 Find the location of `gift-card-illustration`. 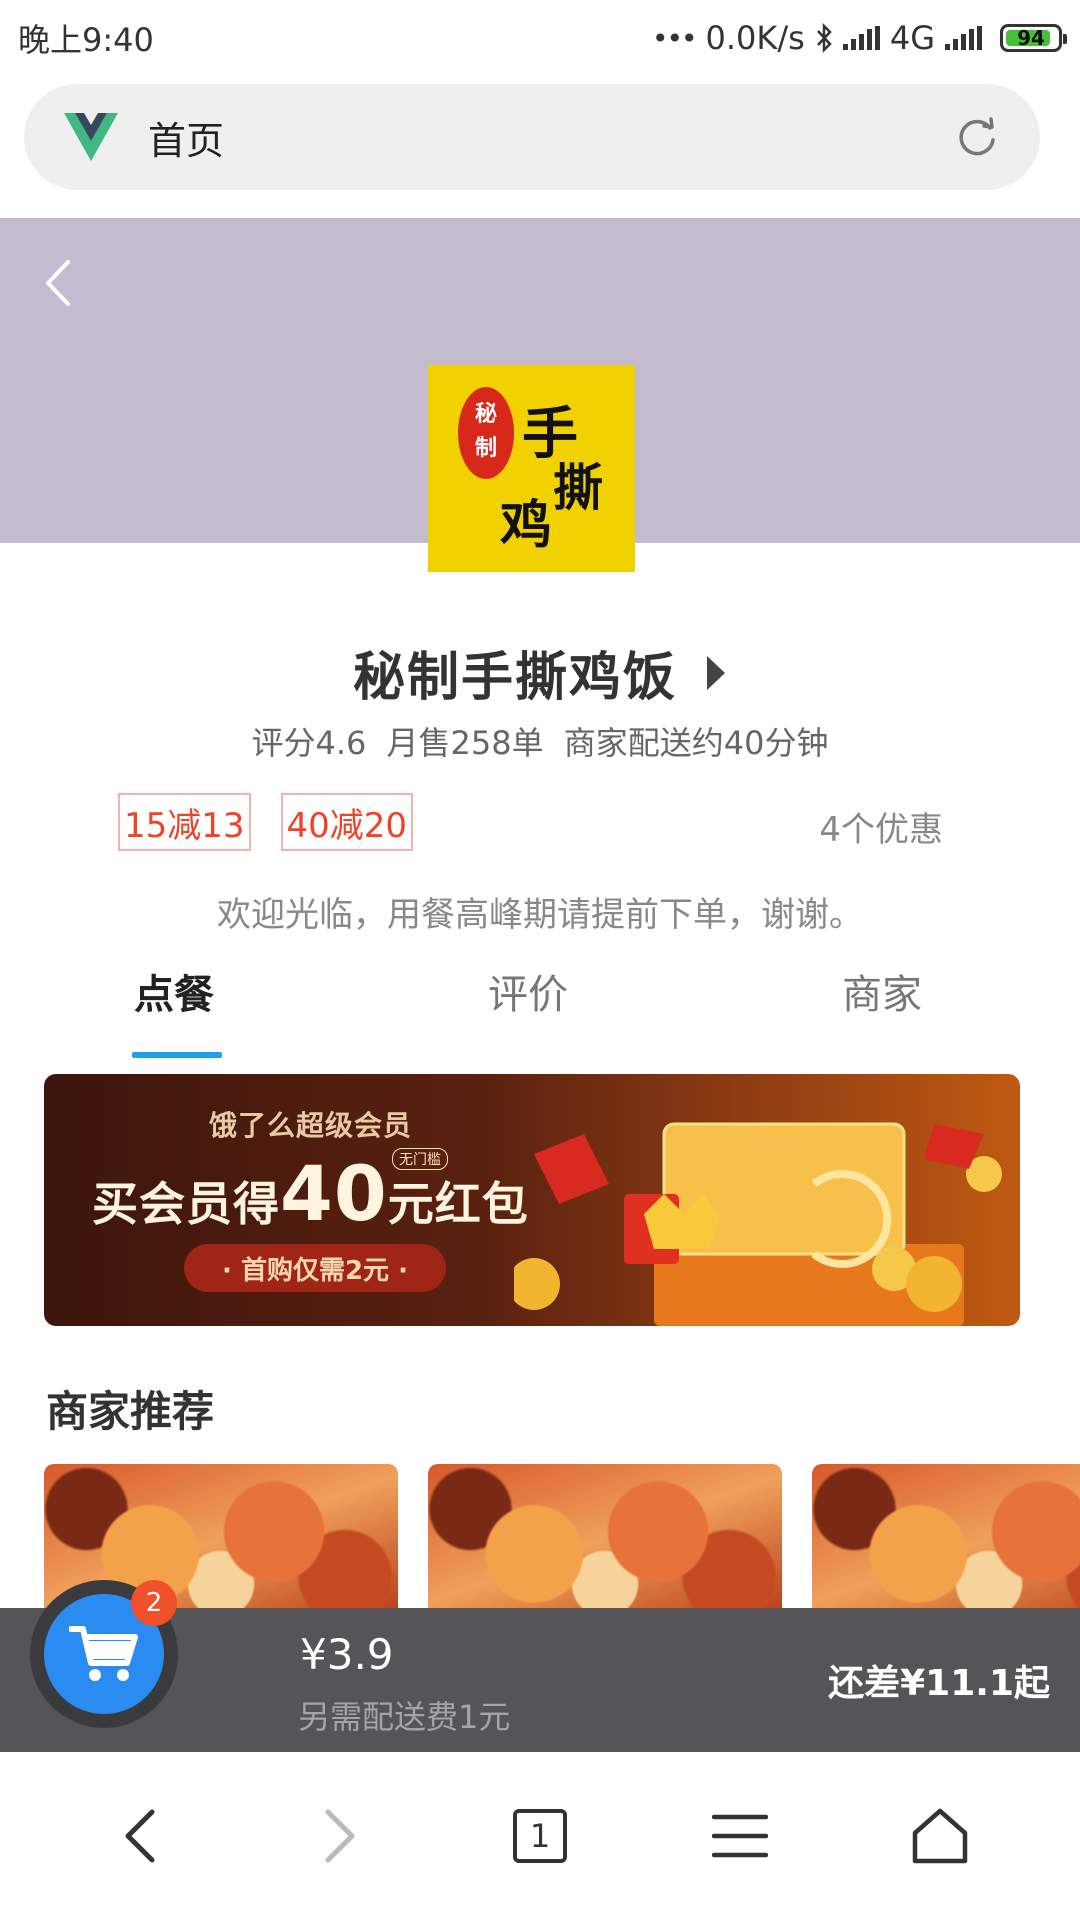

gift-card-illustration is located at coordinates (758, 1224).